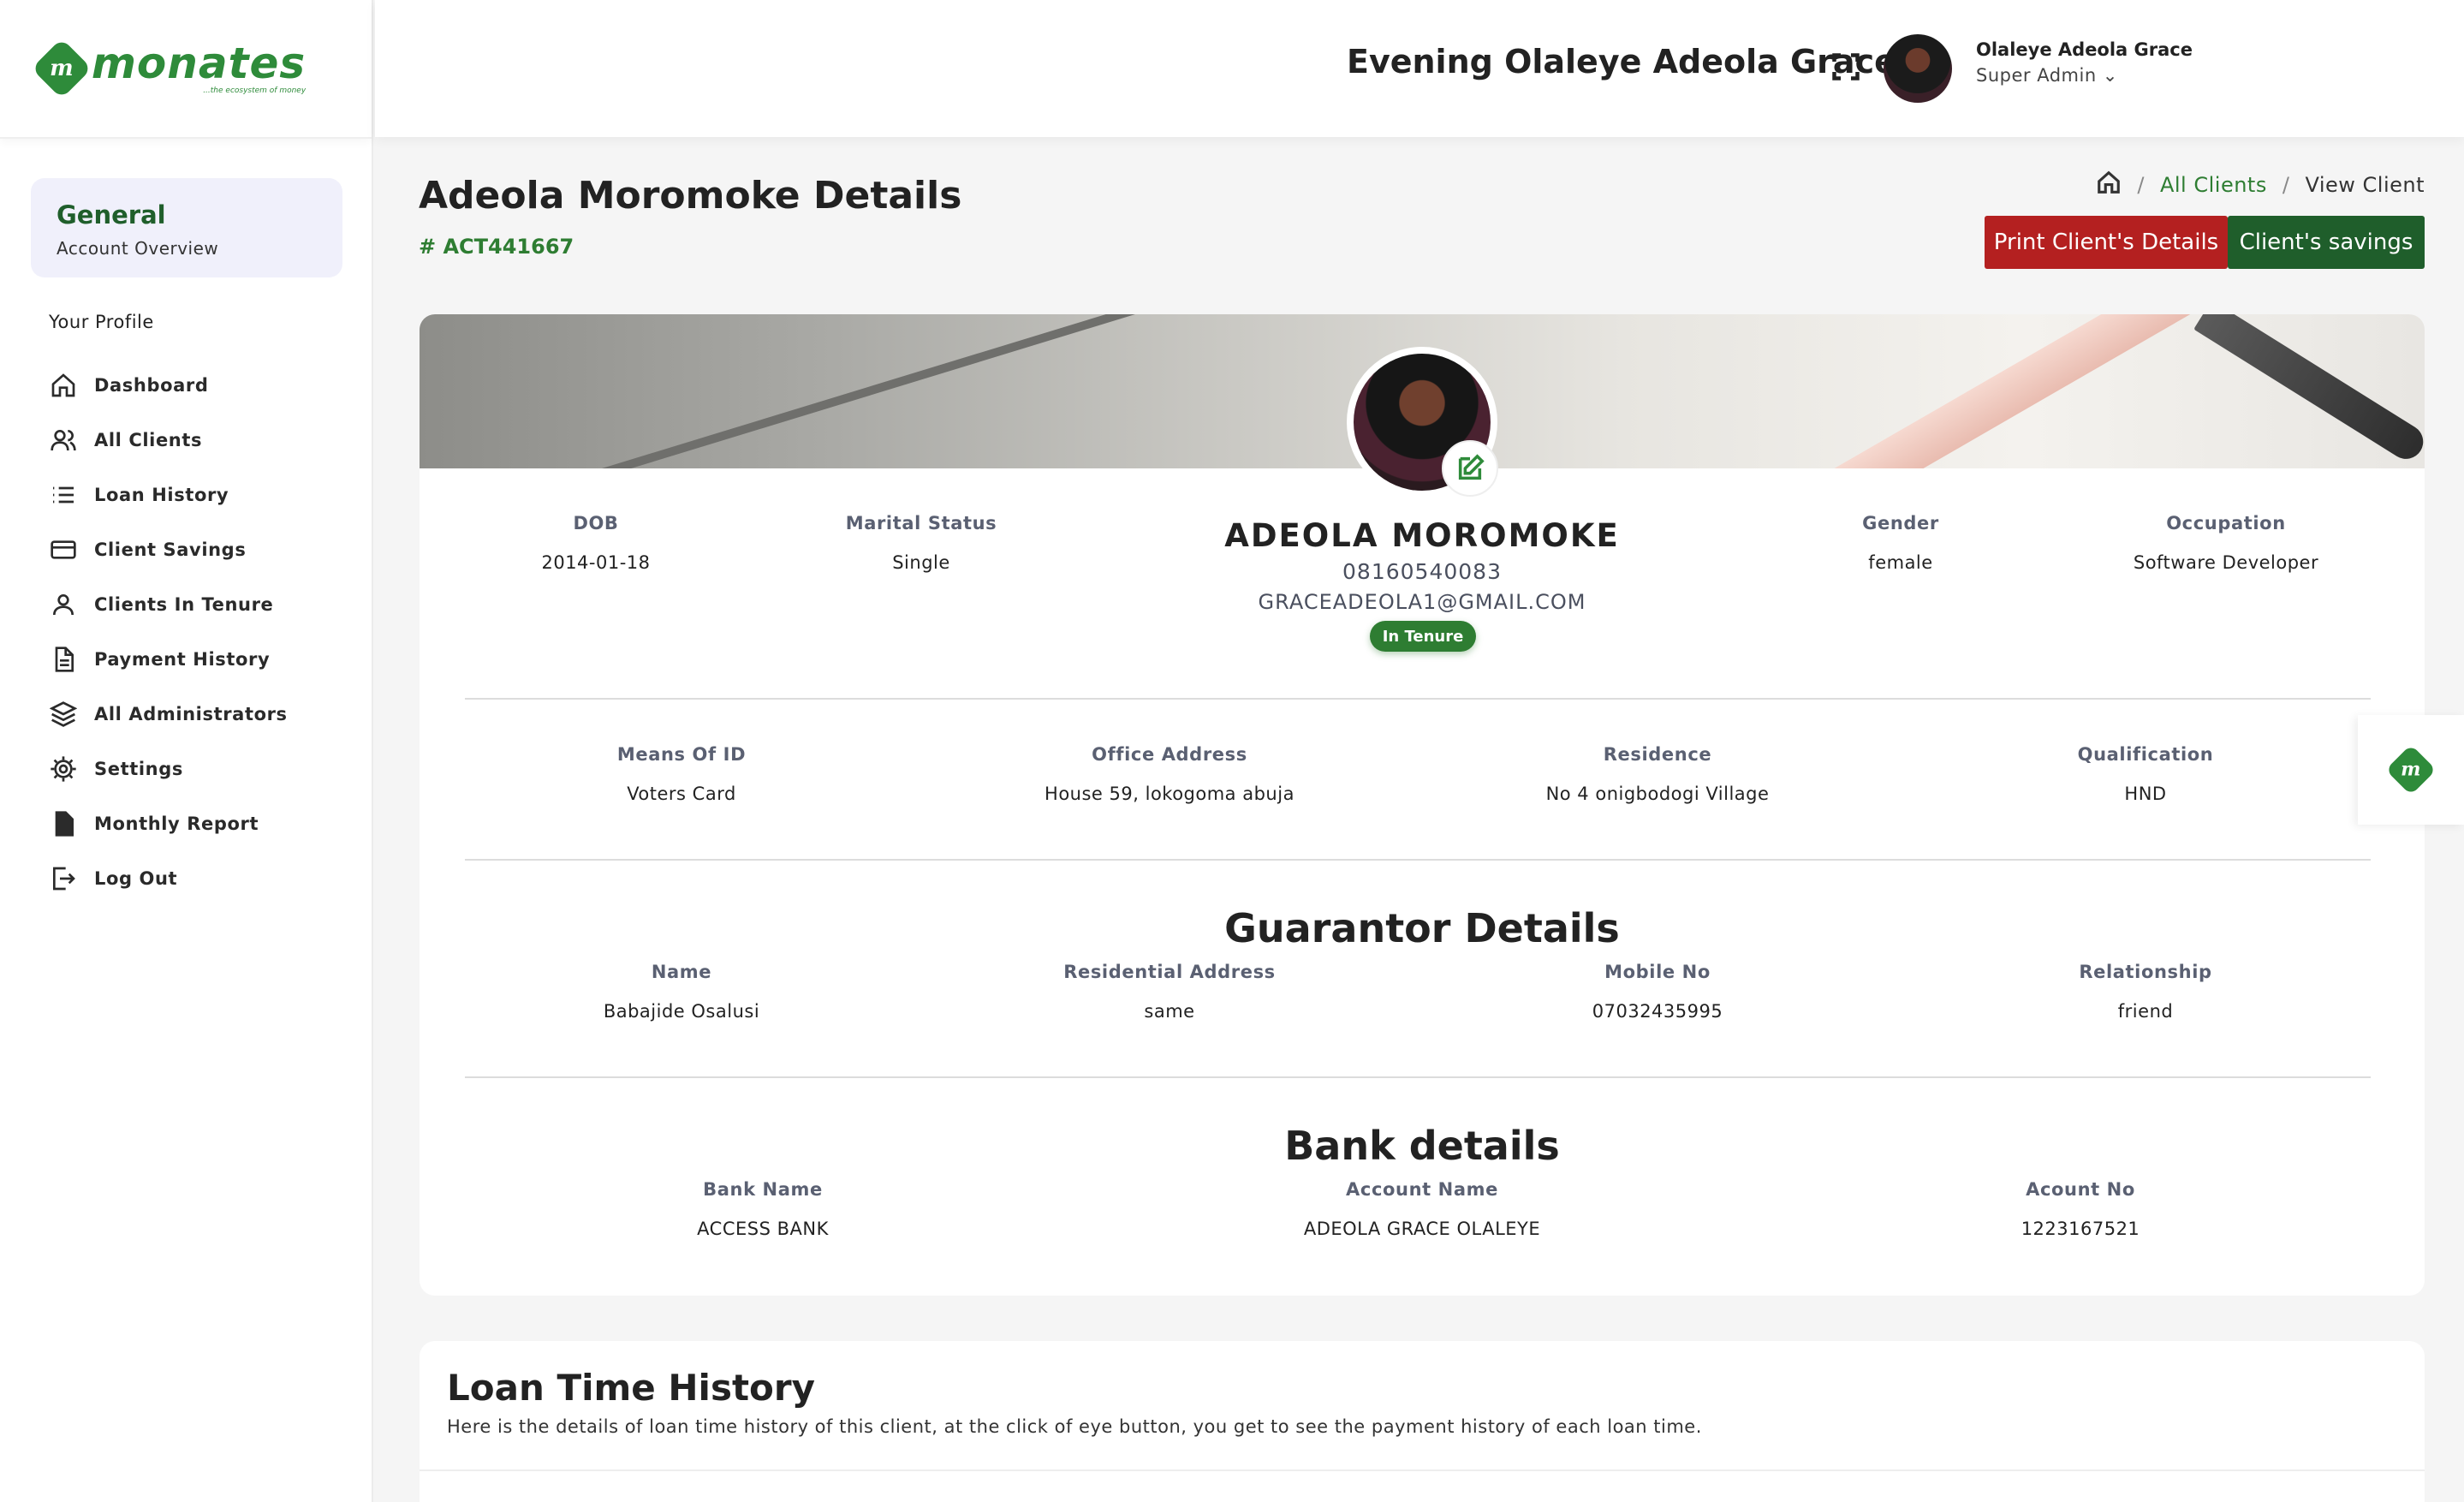 The width and height of the screenshot is (2464, 1502). I want to click on residence-label: Residence, so click(1658, 754).